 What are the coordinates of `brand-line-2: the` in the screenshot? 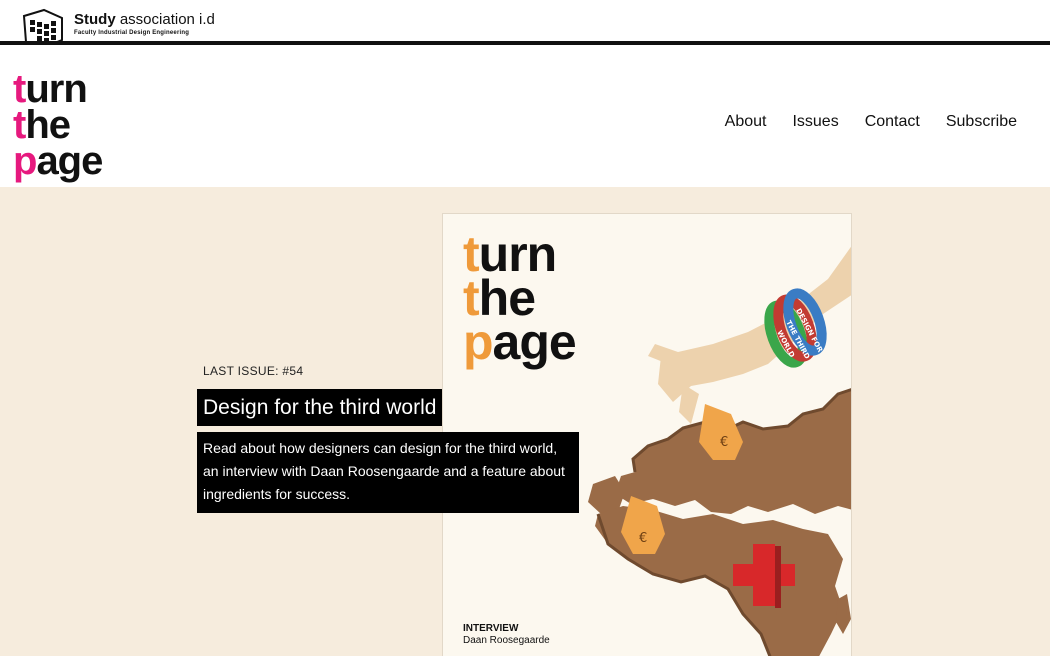 It's located at (57, 125).